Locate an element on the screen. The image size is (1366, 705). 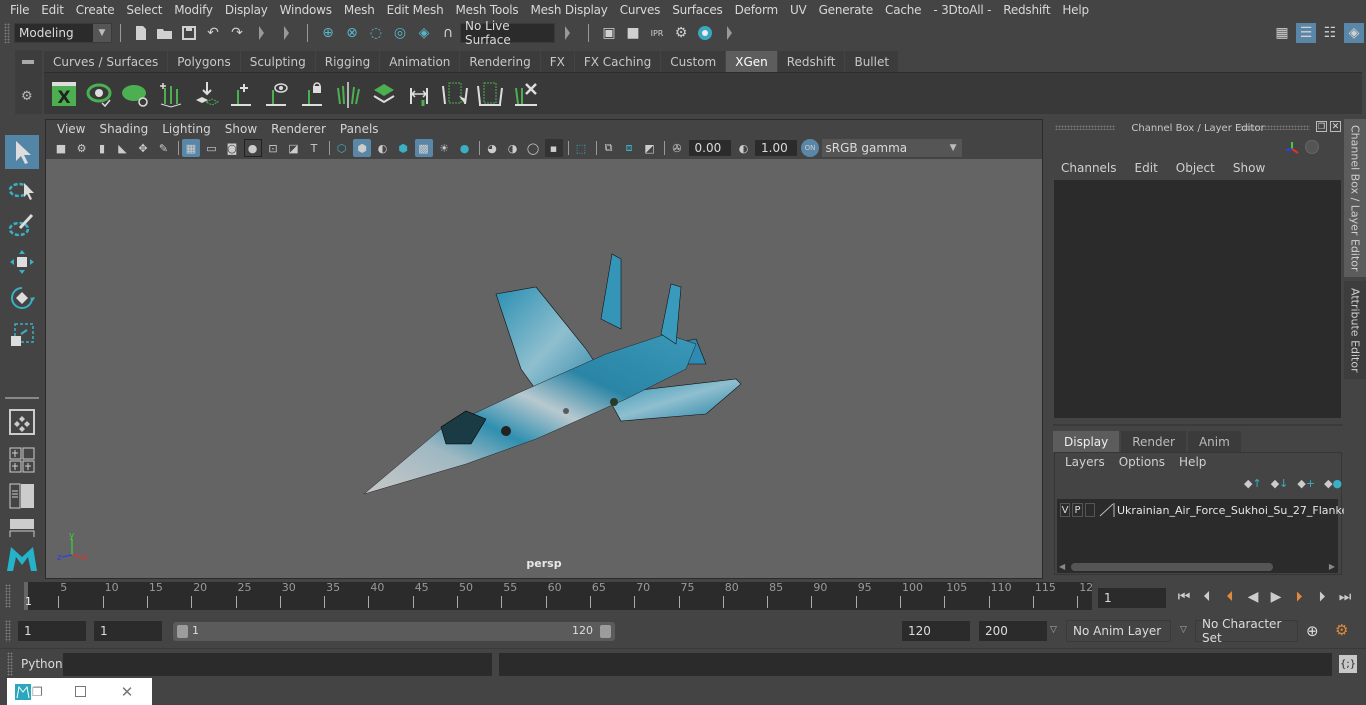
motion-blur-icon: ◑ is located at coordinates (513, 148).